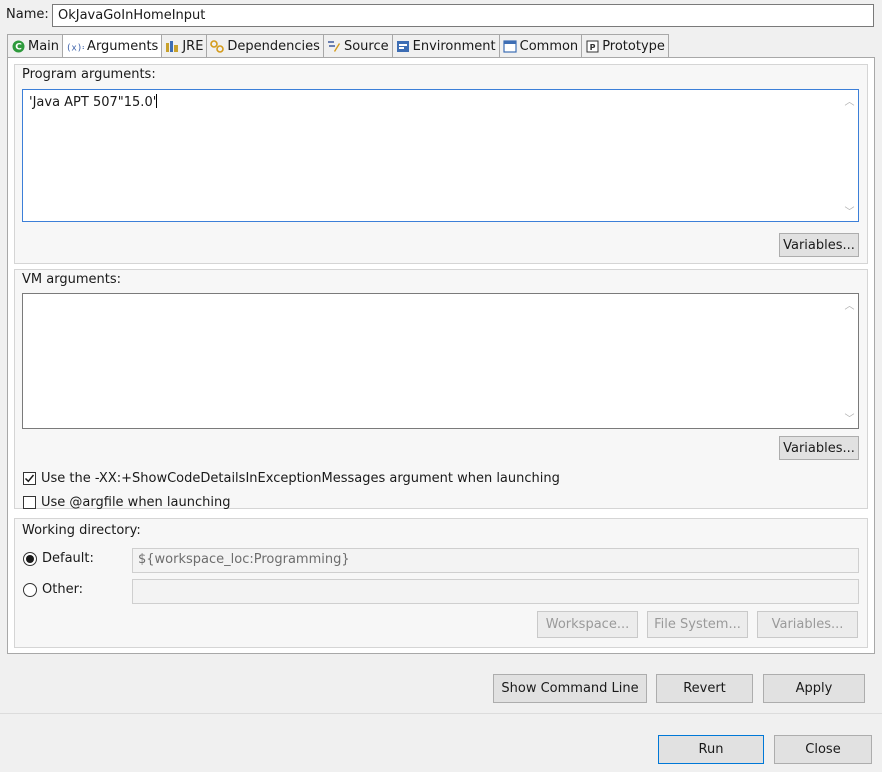 The height and width of the screenshot is (772, 882). I want to click on checkmark-icon, so click(29, 478).